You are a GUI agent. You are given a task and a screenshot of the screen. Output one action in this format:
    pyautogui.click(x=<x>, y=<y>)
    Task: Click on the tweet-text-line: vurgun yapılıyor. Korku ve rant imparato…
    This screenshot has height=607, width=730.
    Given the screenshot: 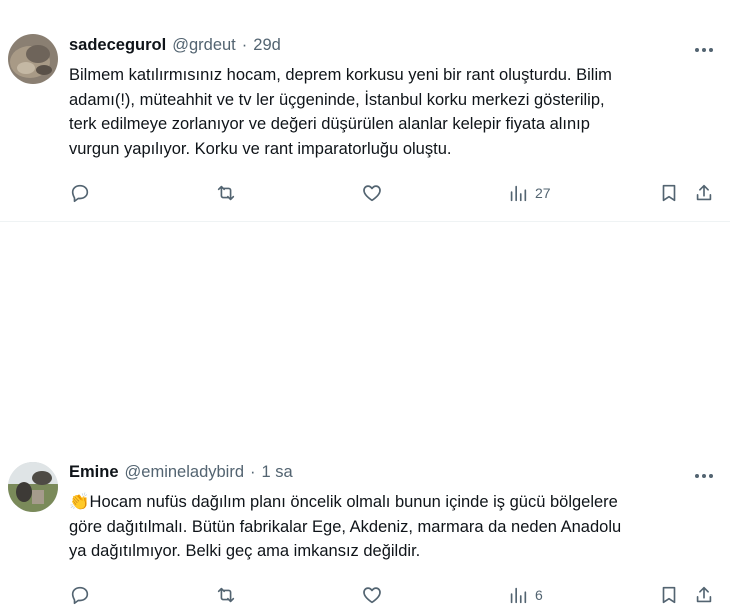 What is the action you would take?
    pyautogui.click(x=260, y=148)
    